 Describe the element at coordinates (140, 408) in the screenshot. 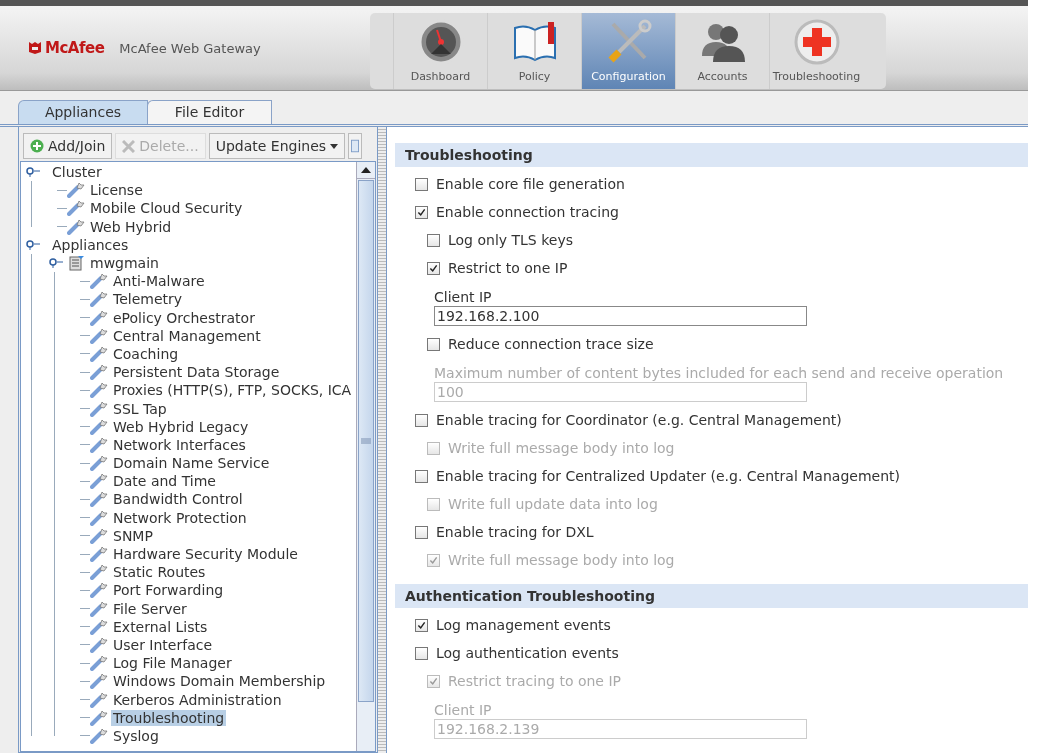

I see `tree-item: SSL Tap` at that location.